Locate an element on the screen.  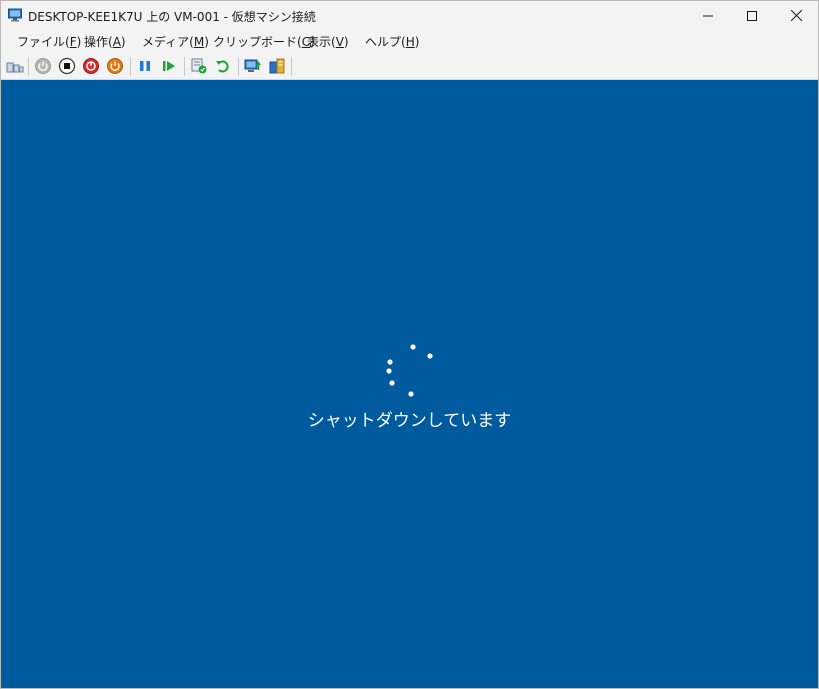
ctrl-alt-del-icon is located at coordinates (15, 66).